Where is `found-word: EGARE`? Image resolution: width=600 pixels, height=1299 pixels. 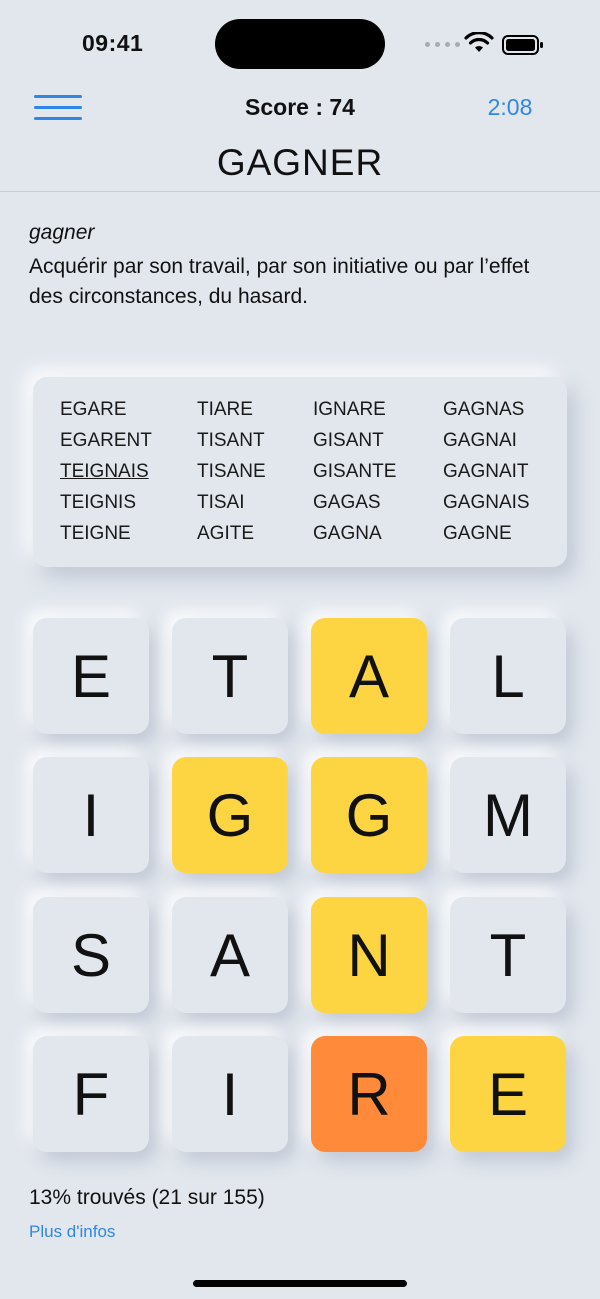 found-word: EGARE is located at coordinates (93, 410).